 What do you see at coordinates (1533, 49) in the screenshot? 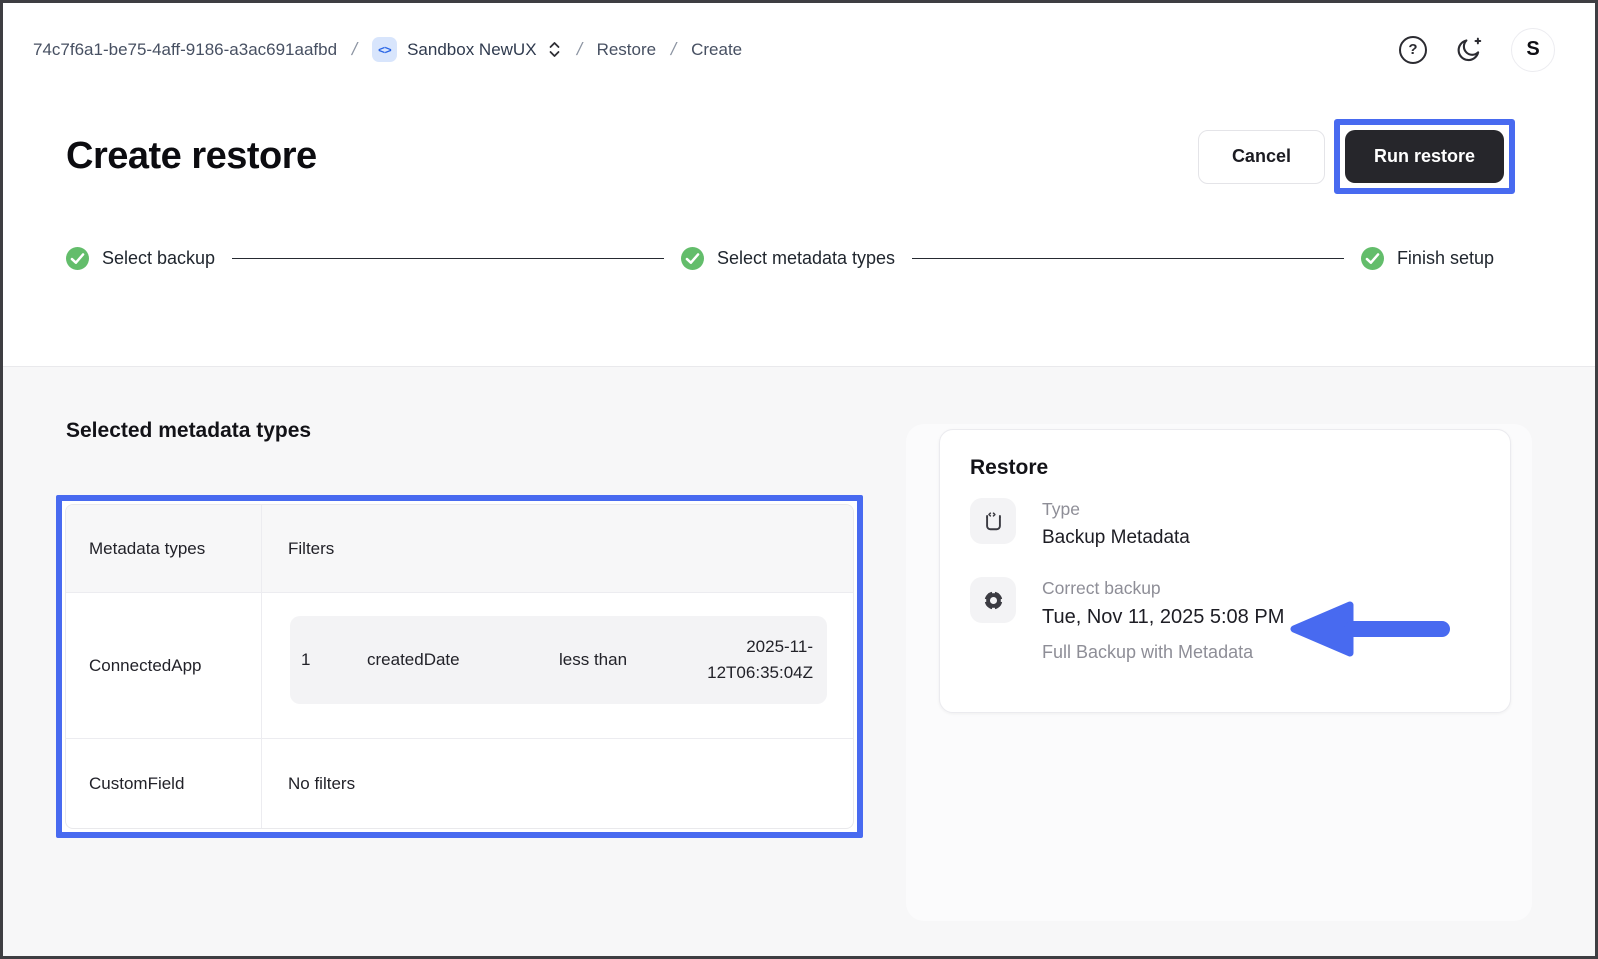
I see `user-avatar: S` at bounding box center [1533, 49].